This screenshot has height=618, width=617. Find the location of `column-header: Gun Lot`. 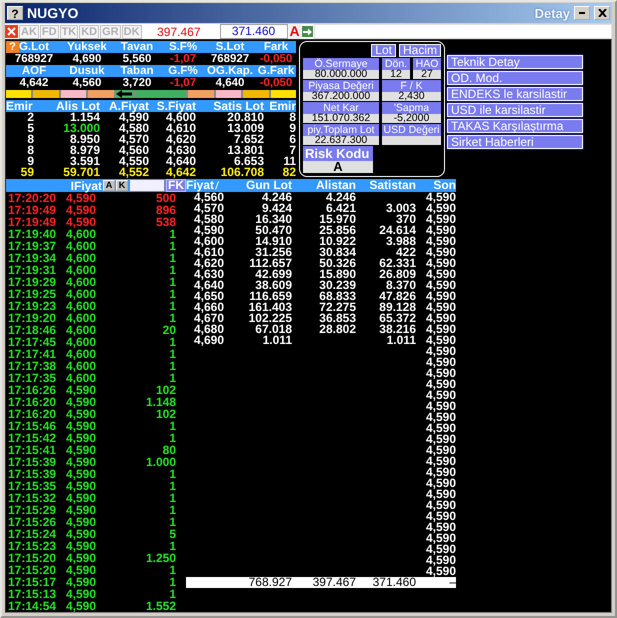

column-header: Gun Lot is located at coordinates (268, 185).